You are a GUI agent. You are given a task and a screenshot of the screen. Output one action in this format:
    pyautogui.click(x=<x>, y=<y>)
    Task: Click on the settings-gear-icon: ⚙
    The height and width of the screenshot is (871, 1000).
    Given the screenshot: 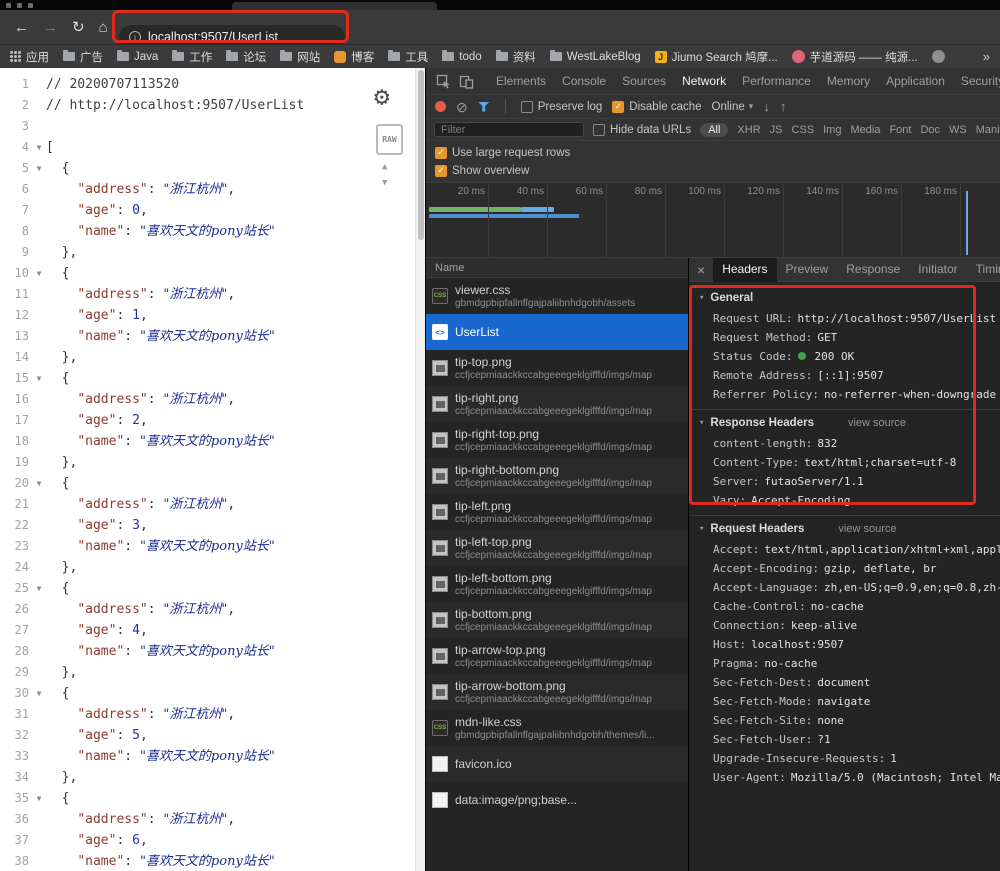 What is the action you would take?
    pyautogui.click(x=382, y=97)
    